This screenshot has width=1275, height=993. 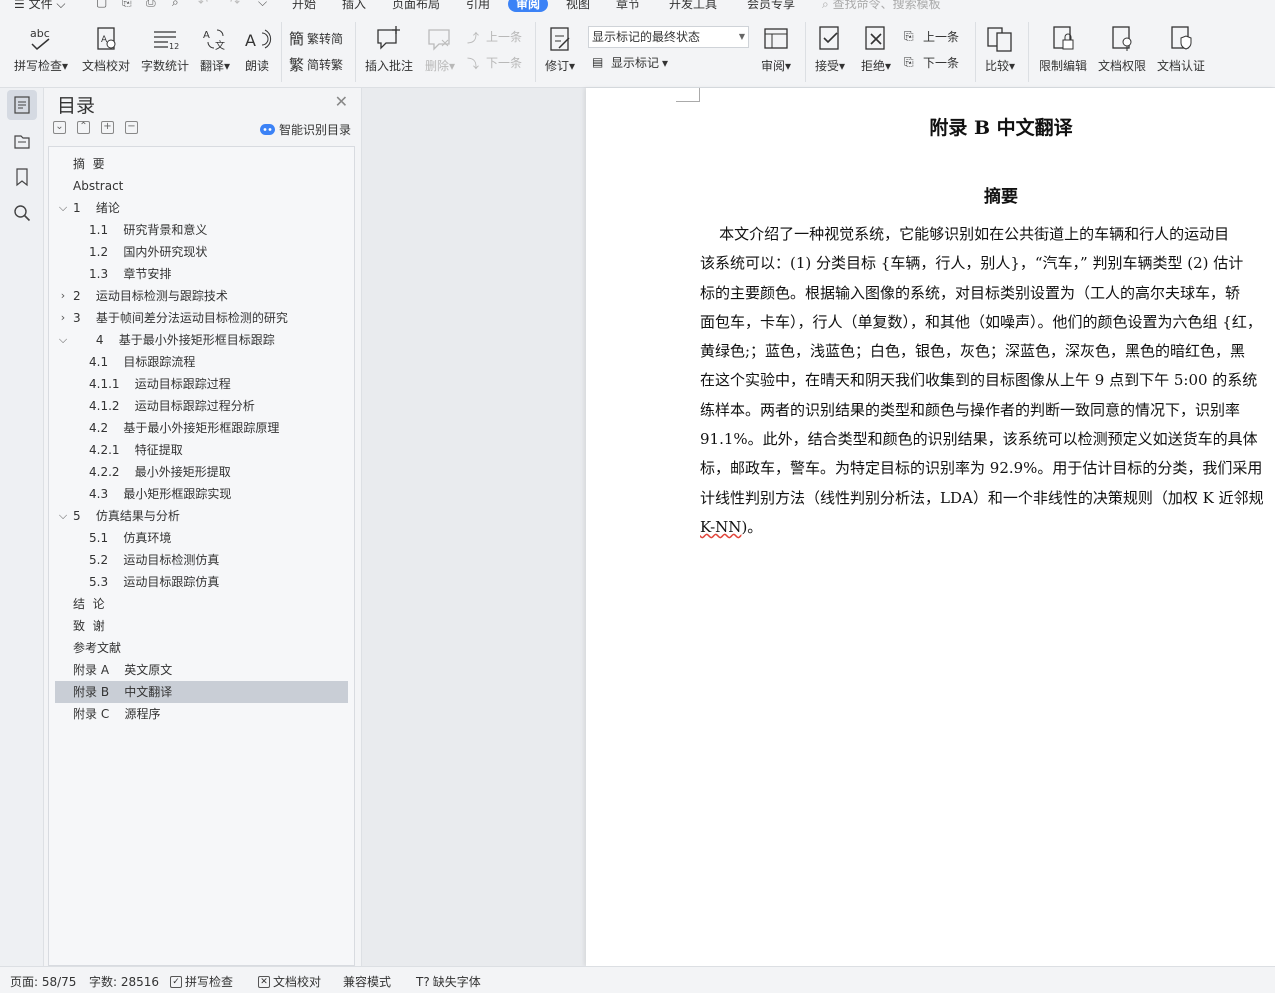 I want to click on toc-item: › 2 运动目标检测与跟踪技术, so click(x=201, y=296).